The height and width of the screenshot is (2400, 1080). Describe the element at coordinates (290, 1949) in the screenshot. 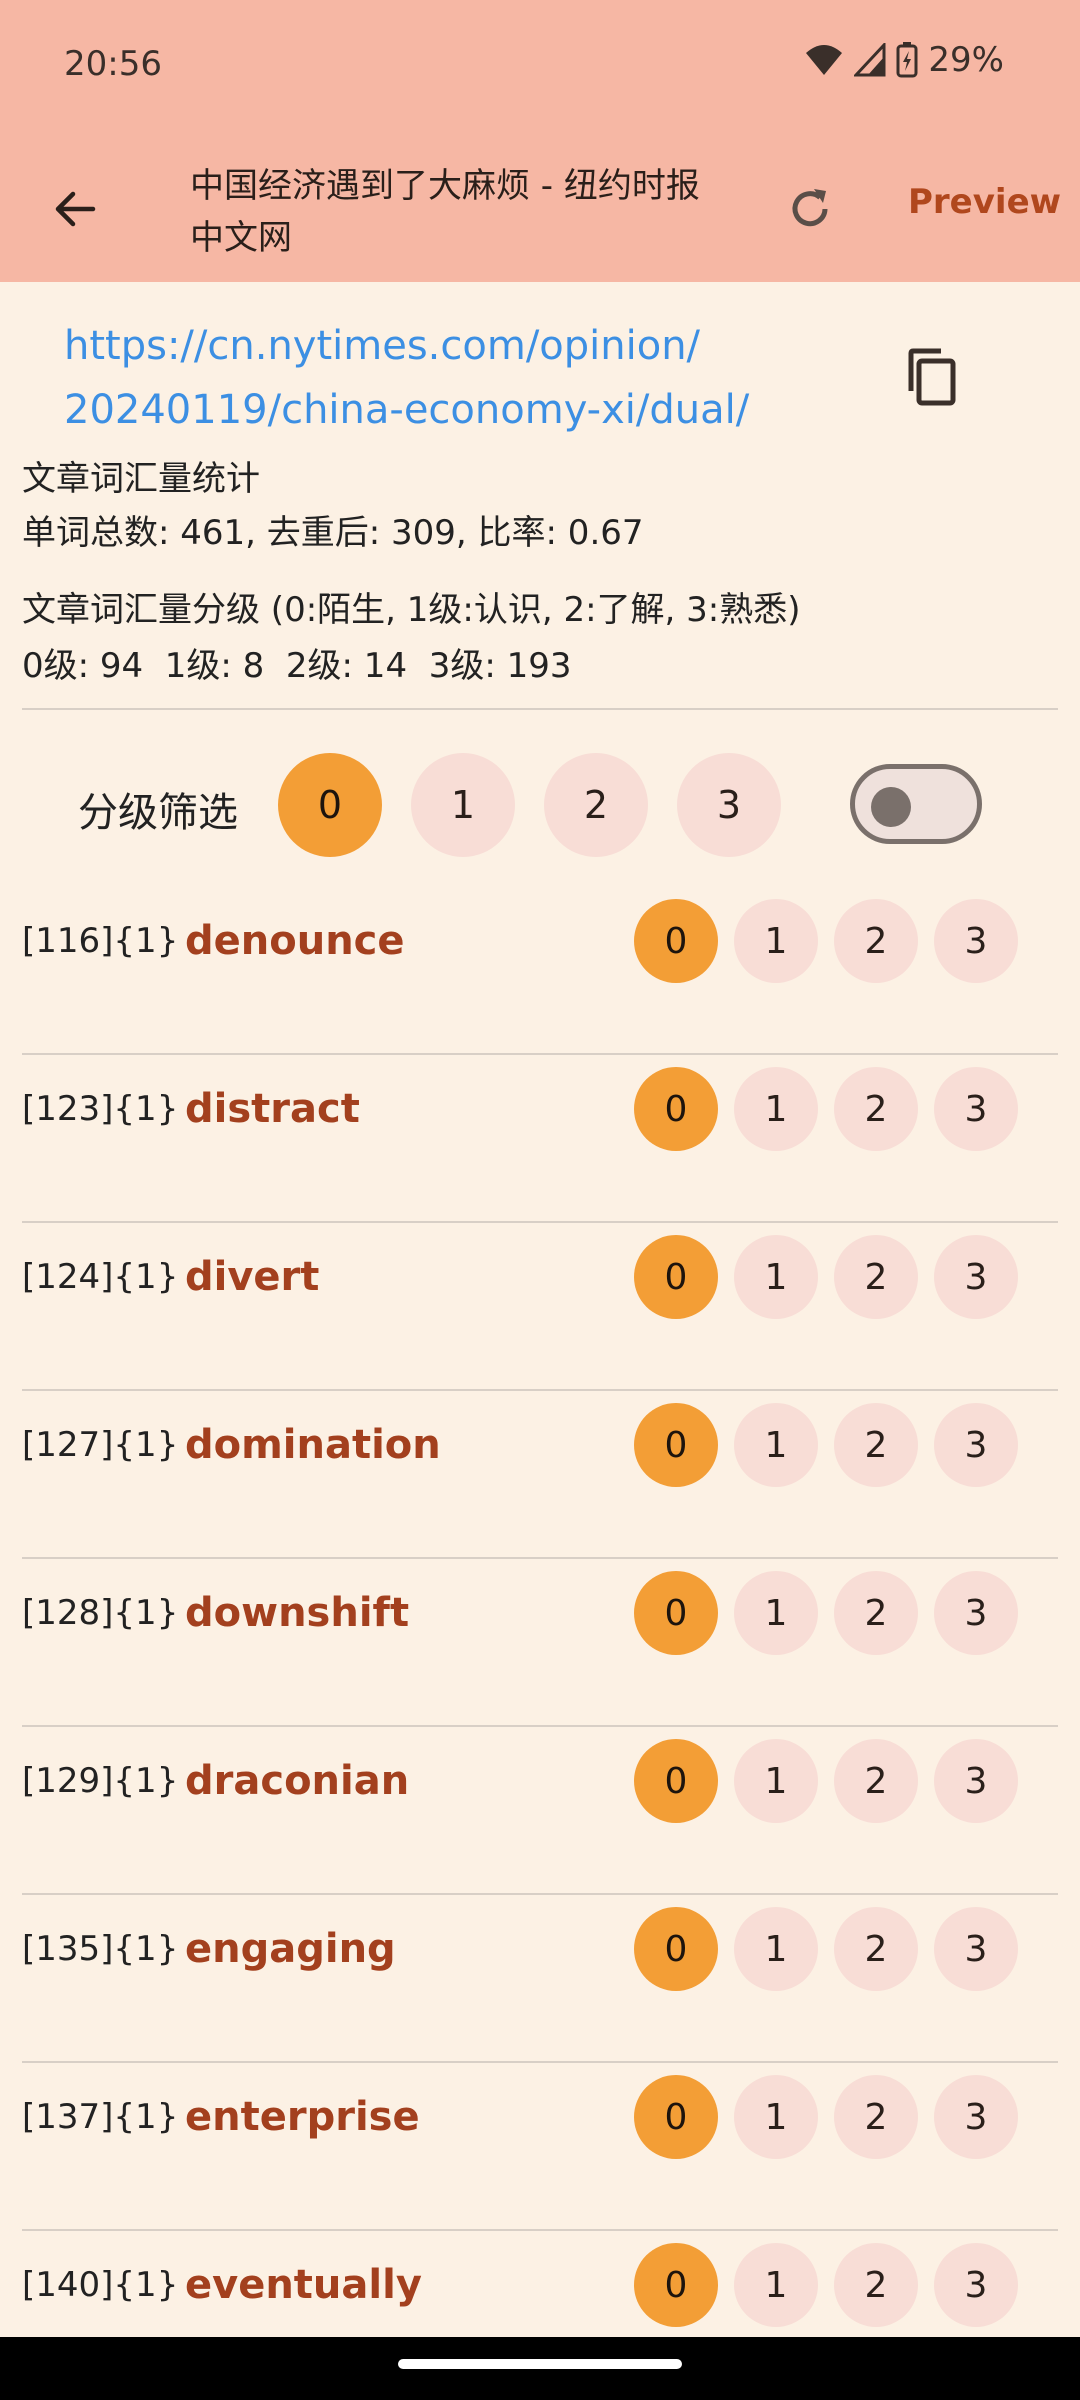

I see `word-text: engaging` at that location.